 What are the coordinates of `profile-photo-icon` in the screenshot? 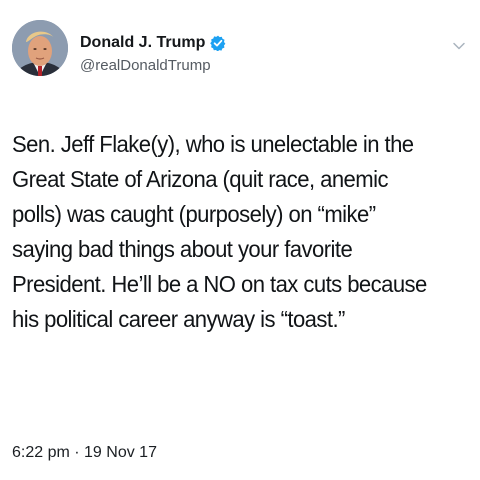 It's located at (40, 48).